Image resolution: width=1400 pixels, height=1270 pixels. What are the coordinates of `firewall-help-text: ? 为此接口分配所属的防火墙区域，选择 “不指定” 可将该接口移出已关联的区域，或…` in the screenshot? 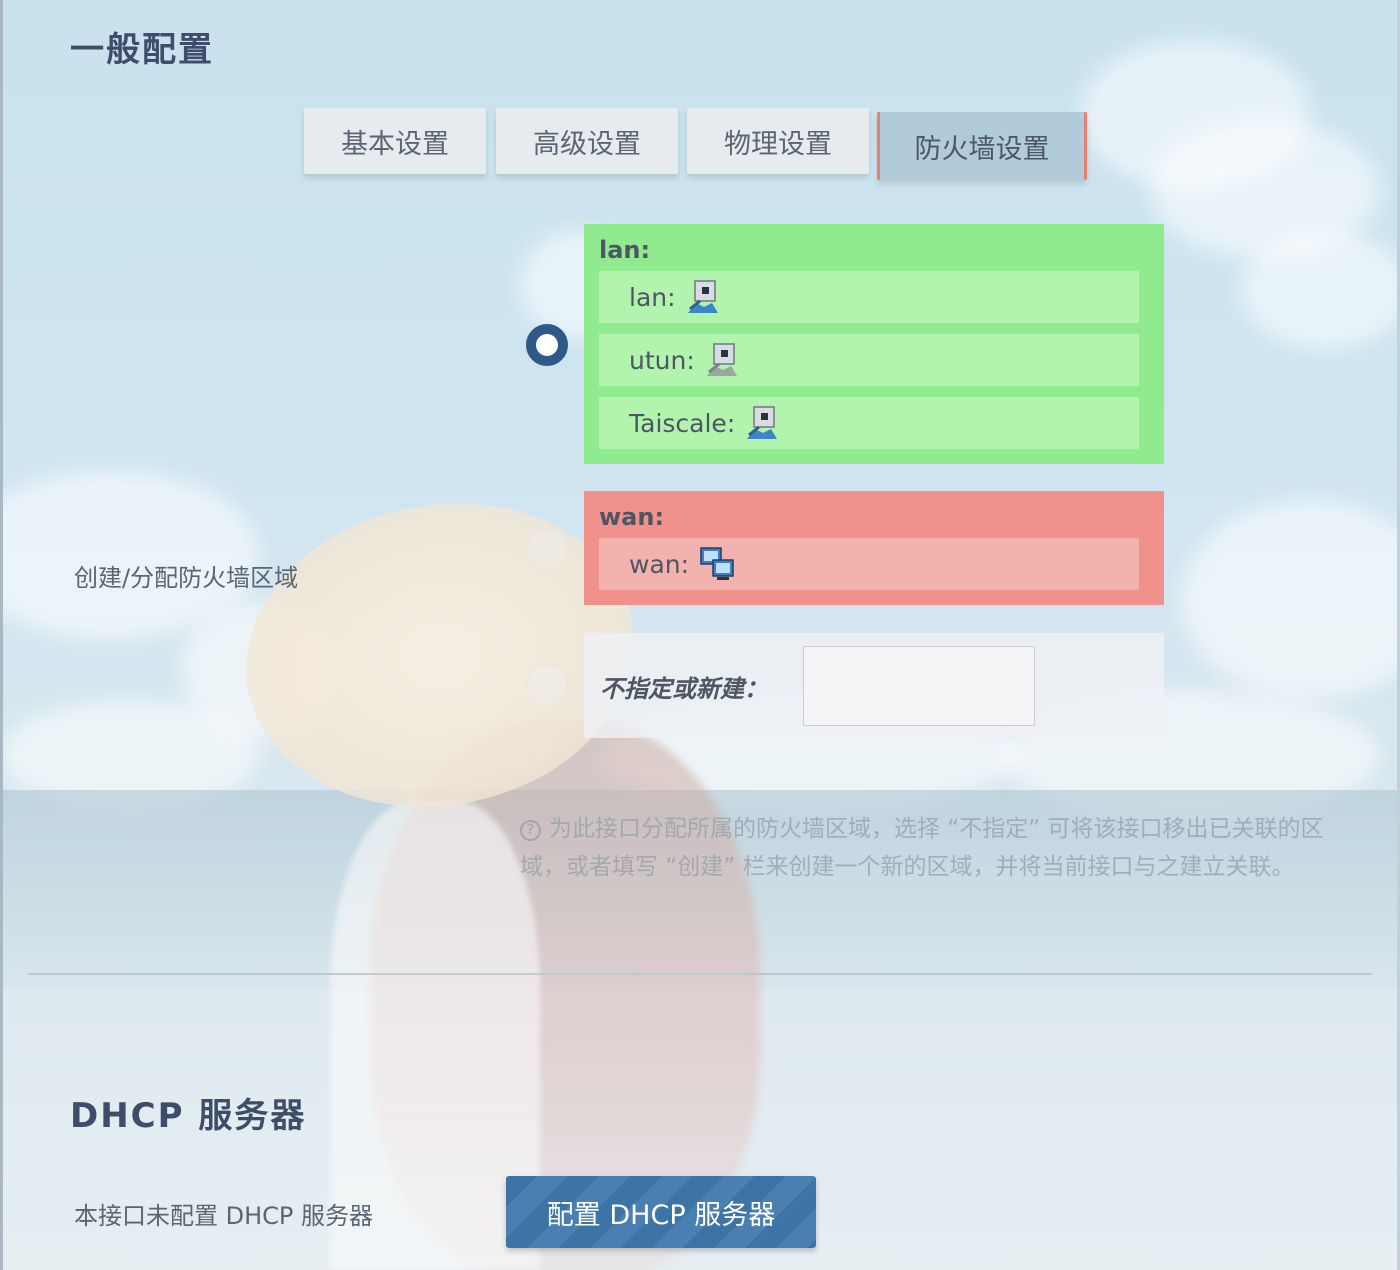 It's located at (925, 848).